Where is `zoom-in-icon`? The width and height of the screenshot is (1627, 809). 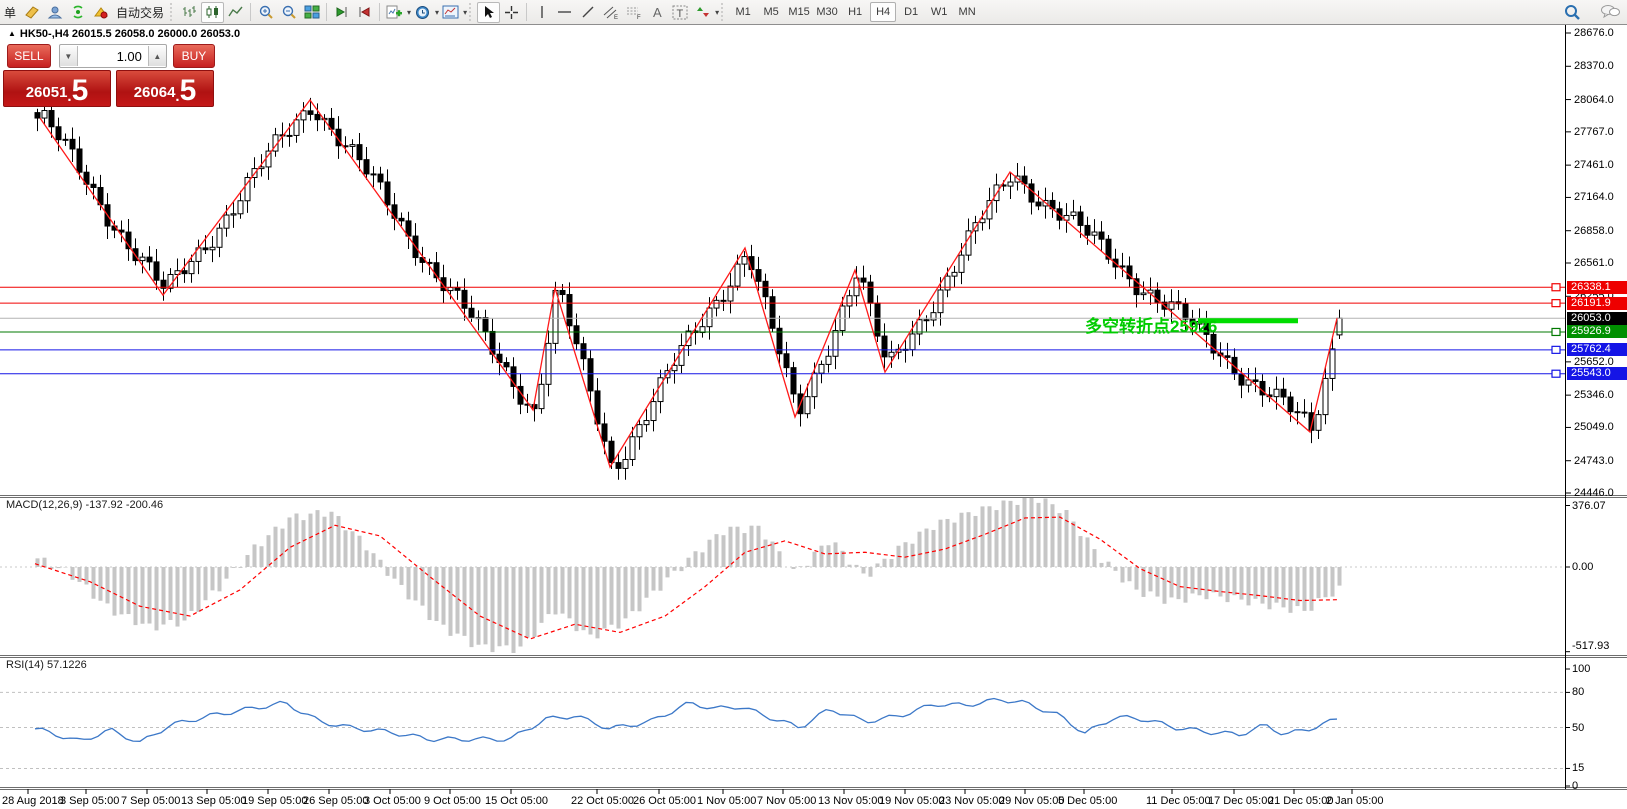 zoom-in-icon is located at coordinates (265, 12).